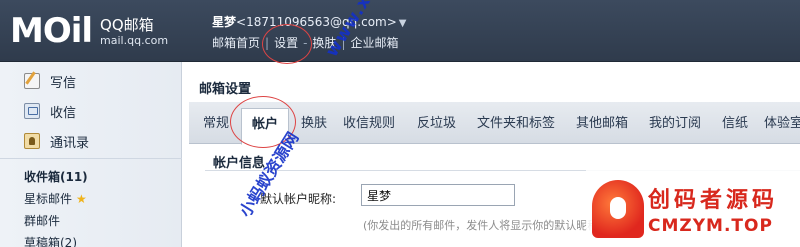  What do you see at coordinates (314, 124) in the screenshot?
I see `tab-skin: 换肤` at bounding box center [314, 124].